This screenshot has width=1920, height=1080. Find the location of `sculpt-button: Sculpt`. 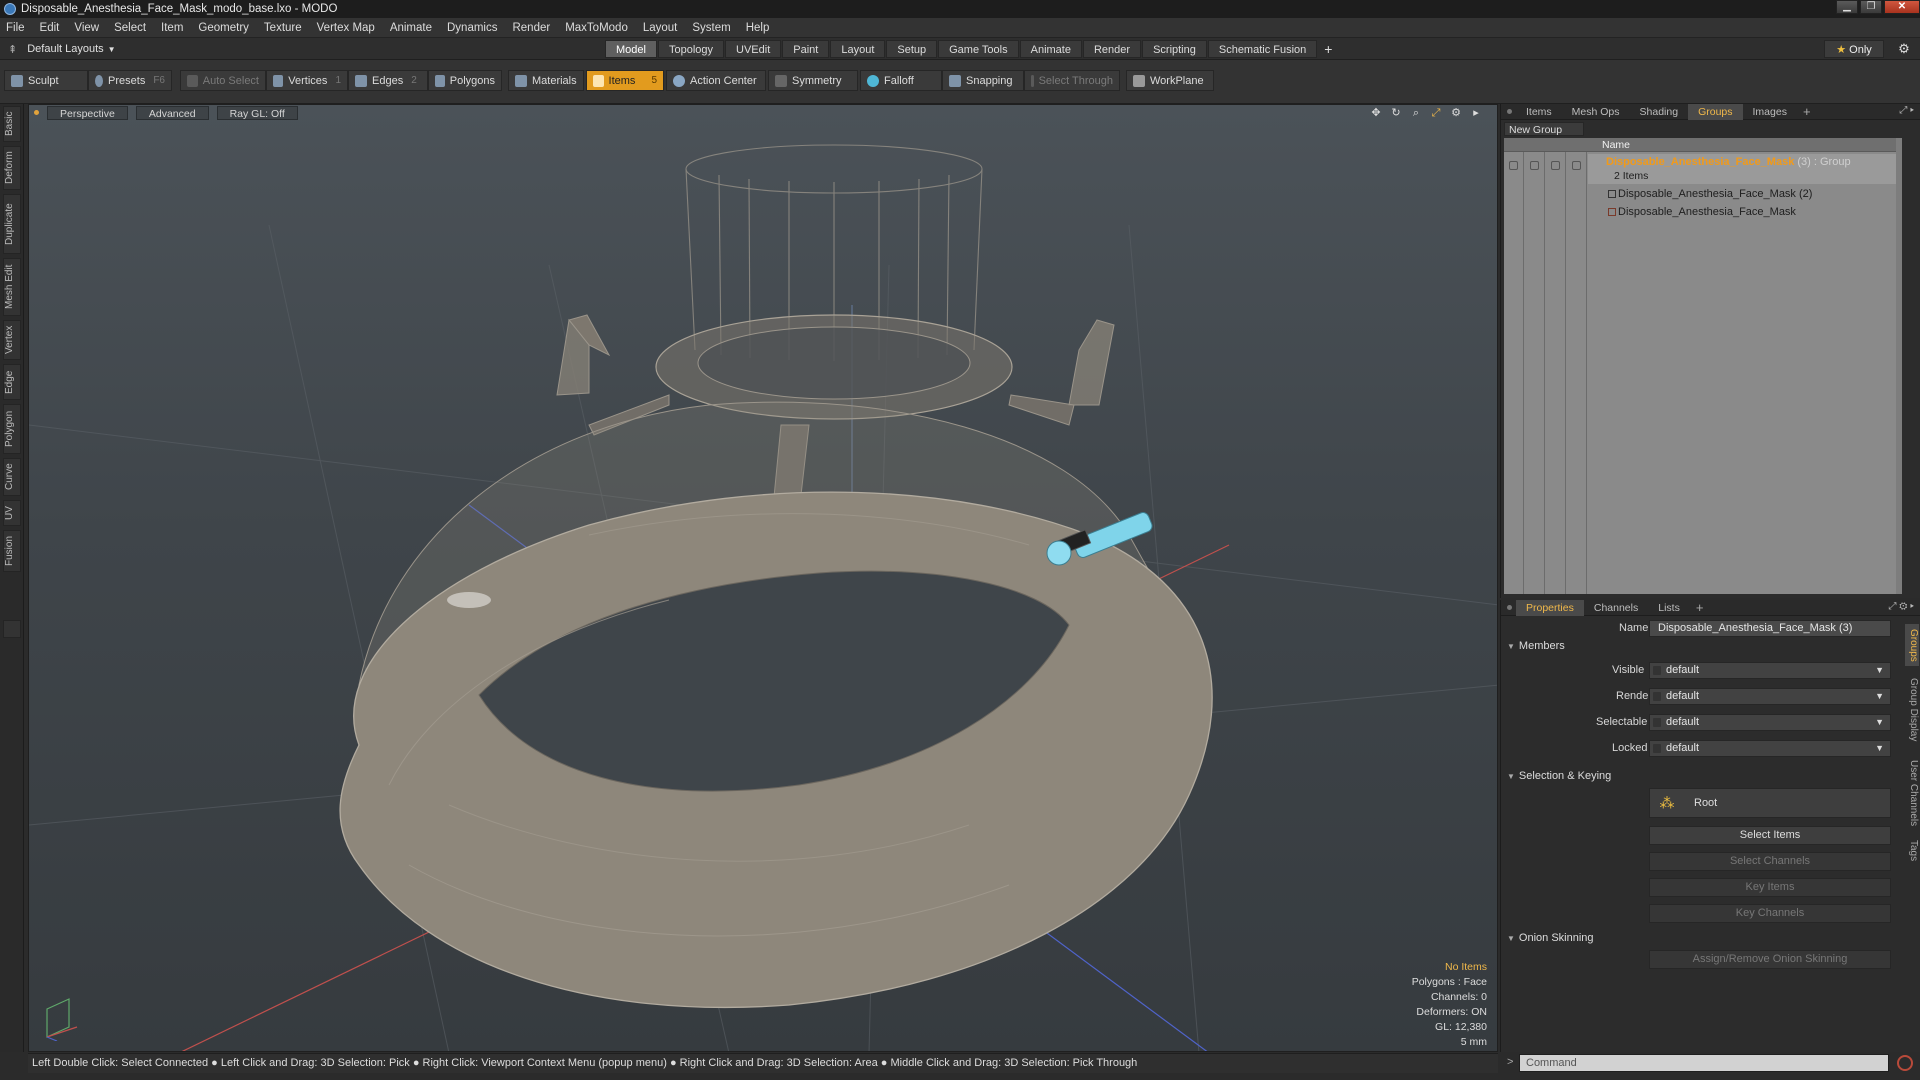

sculpt-button: Sculpt is located at coordinates (46, 80).